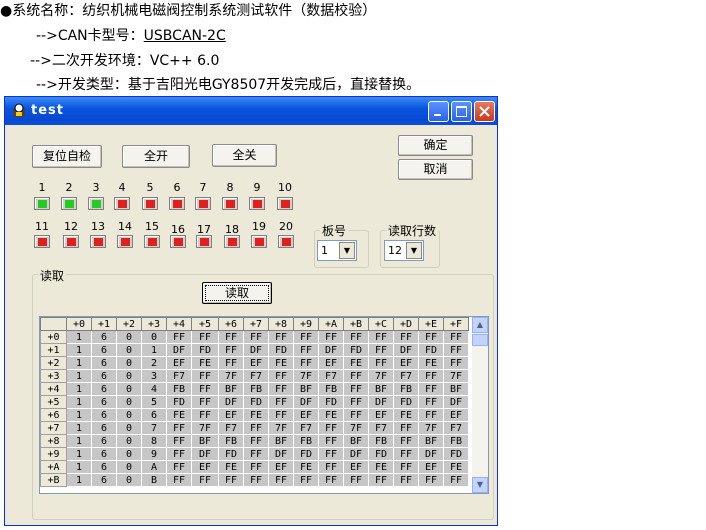 The width and height of the screenshot is (706, 530). I want to click on minimize-button, so click(438, 111).